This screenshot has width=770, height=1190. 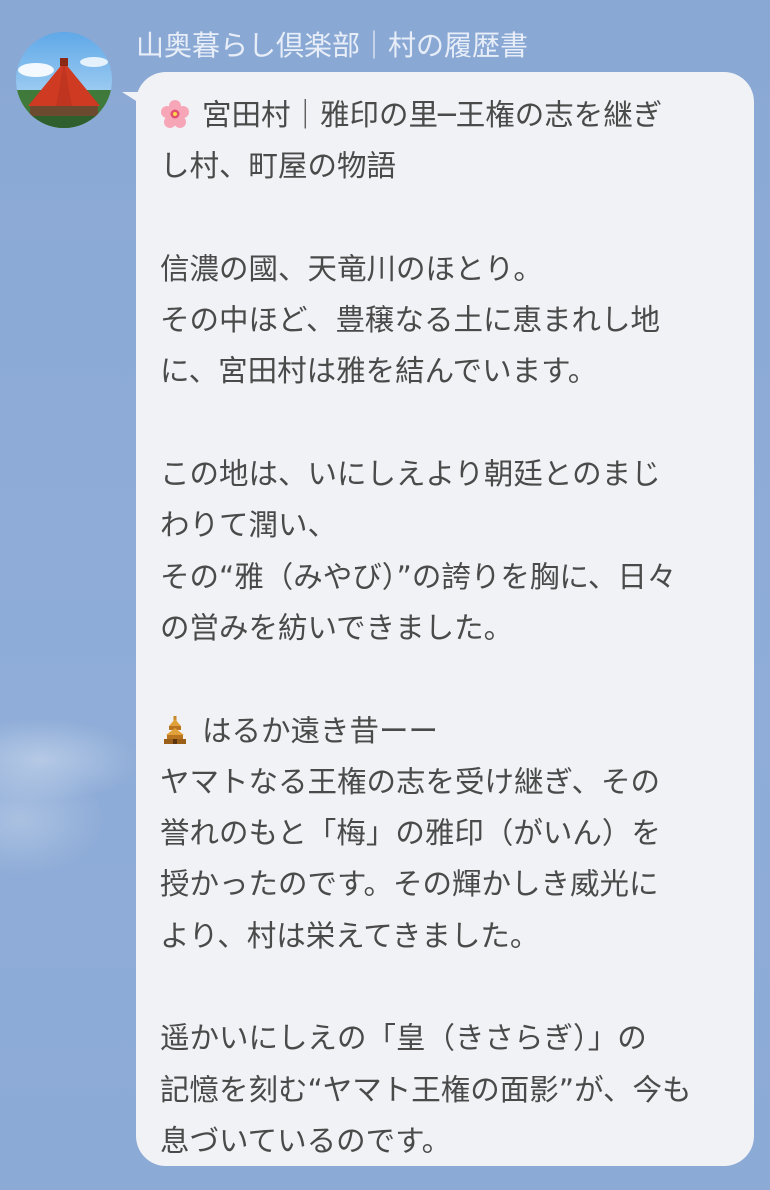 What do you see at coordinates (410, 474) in the screenshot?
I see `message-line: この地は、いにしえより朝廷とのまじ` at bounding box center [410, 474].